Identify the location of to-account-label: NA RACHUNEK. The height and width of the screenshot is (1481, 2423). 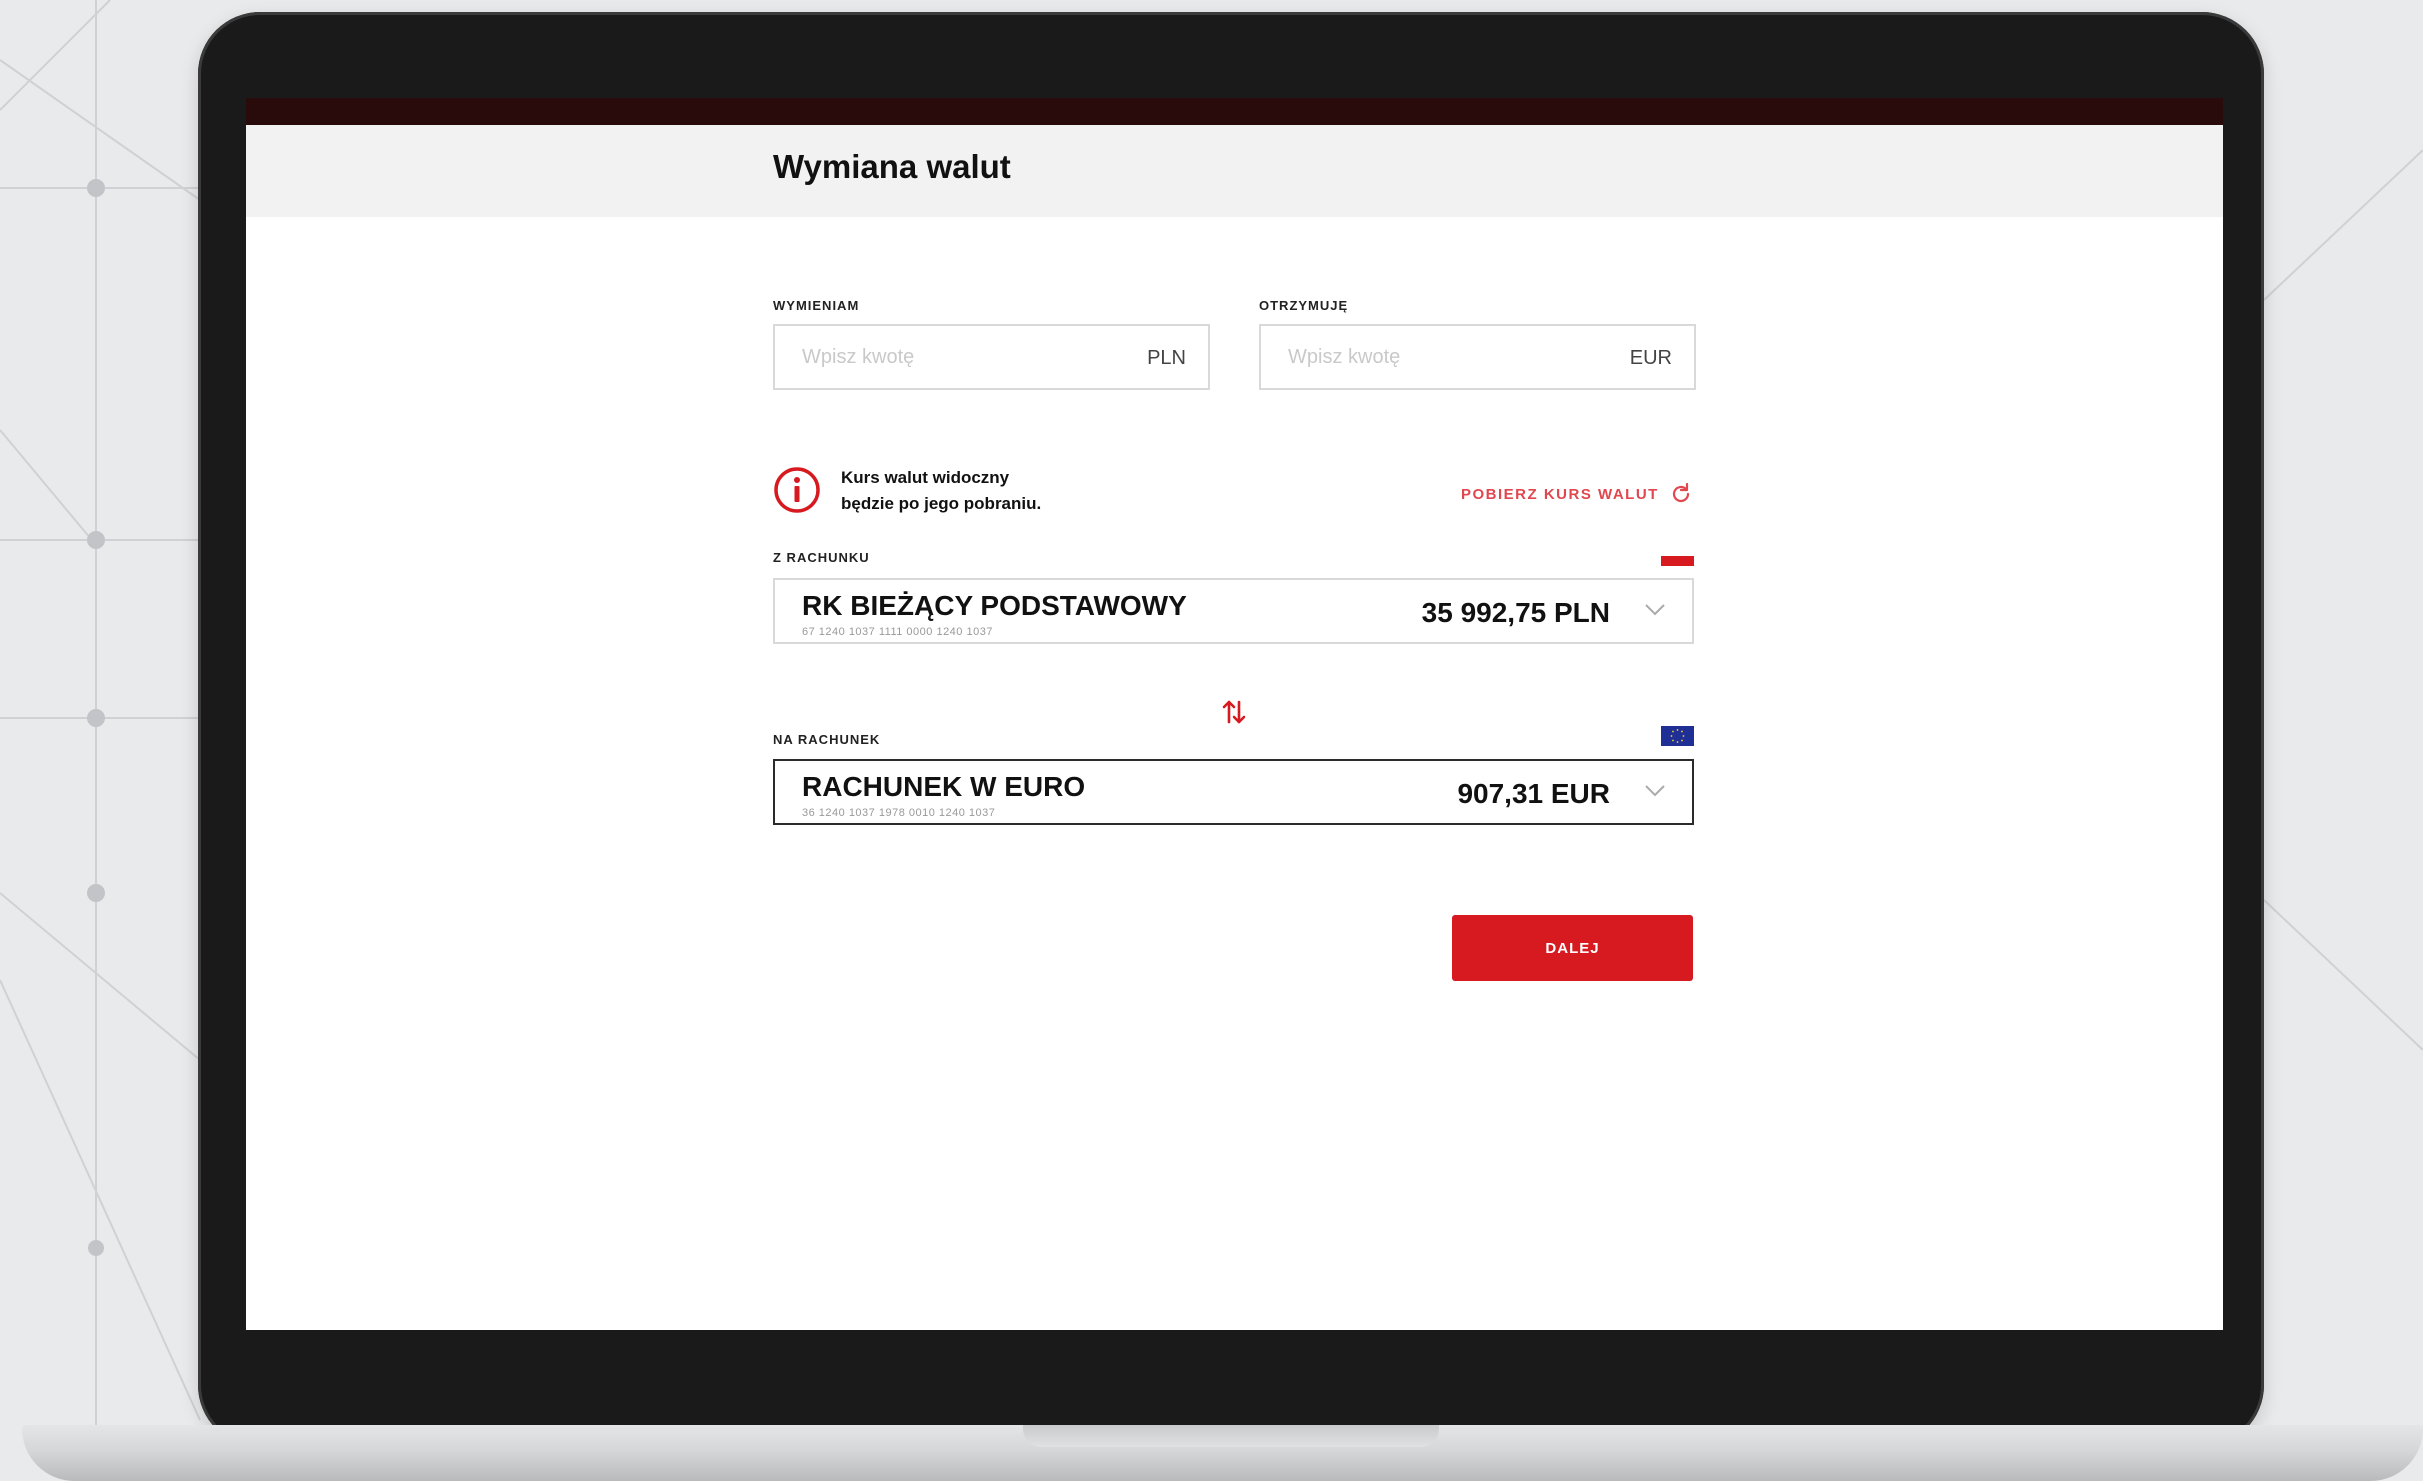
(827, 739).